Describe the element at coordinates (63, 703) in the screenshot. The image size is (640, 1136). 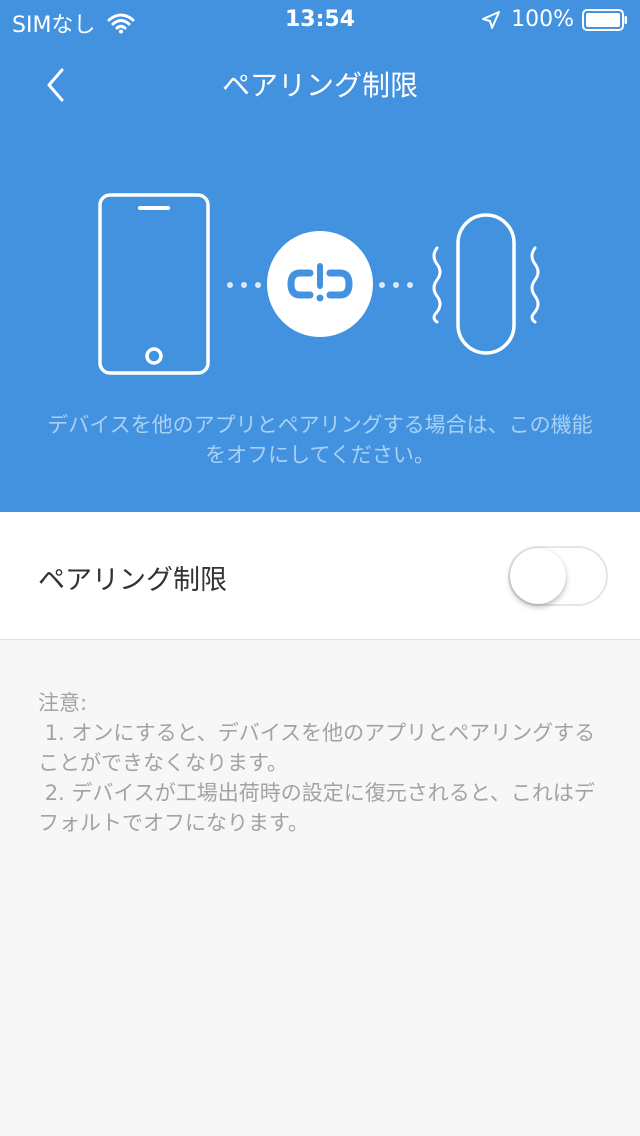
I see `notes-heading: 注意:` at that location.